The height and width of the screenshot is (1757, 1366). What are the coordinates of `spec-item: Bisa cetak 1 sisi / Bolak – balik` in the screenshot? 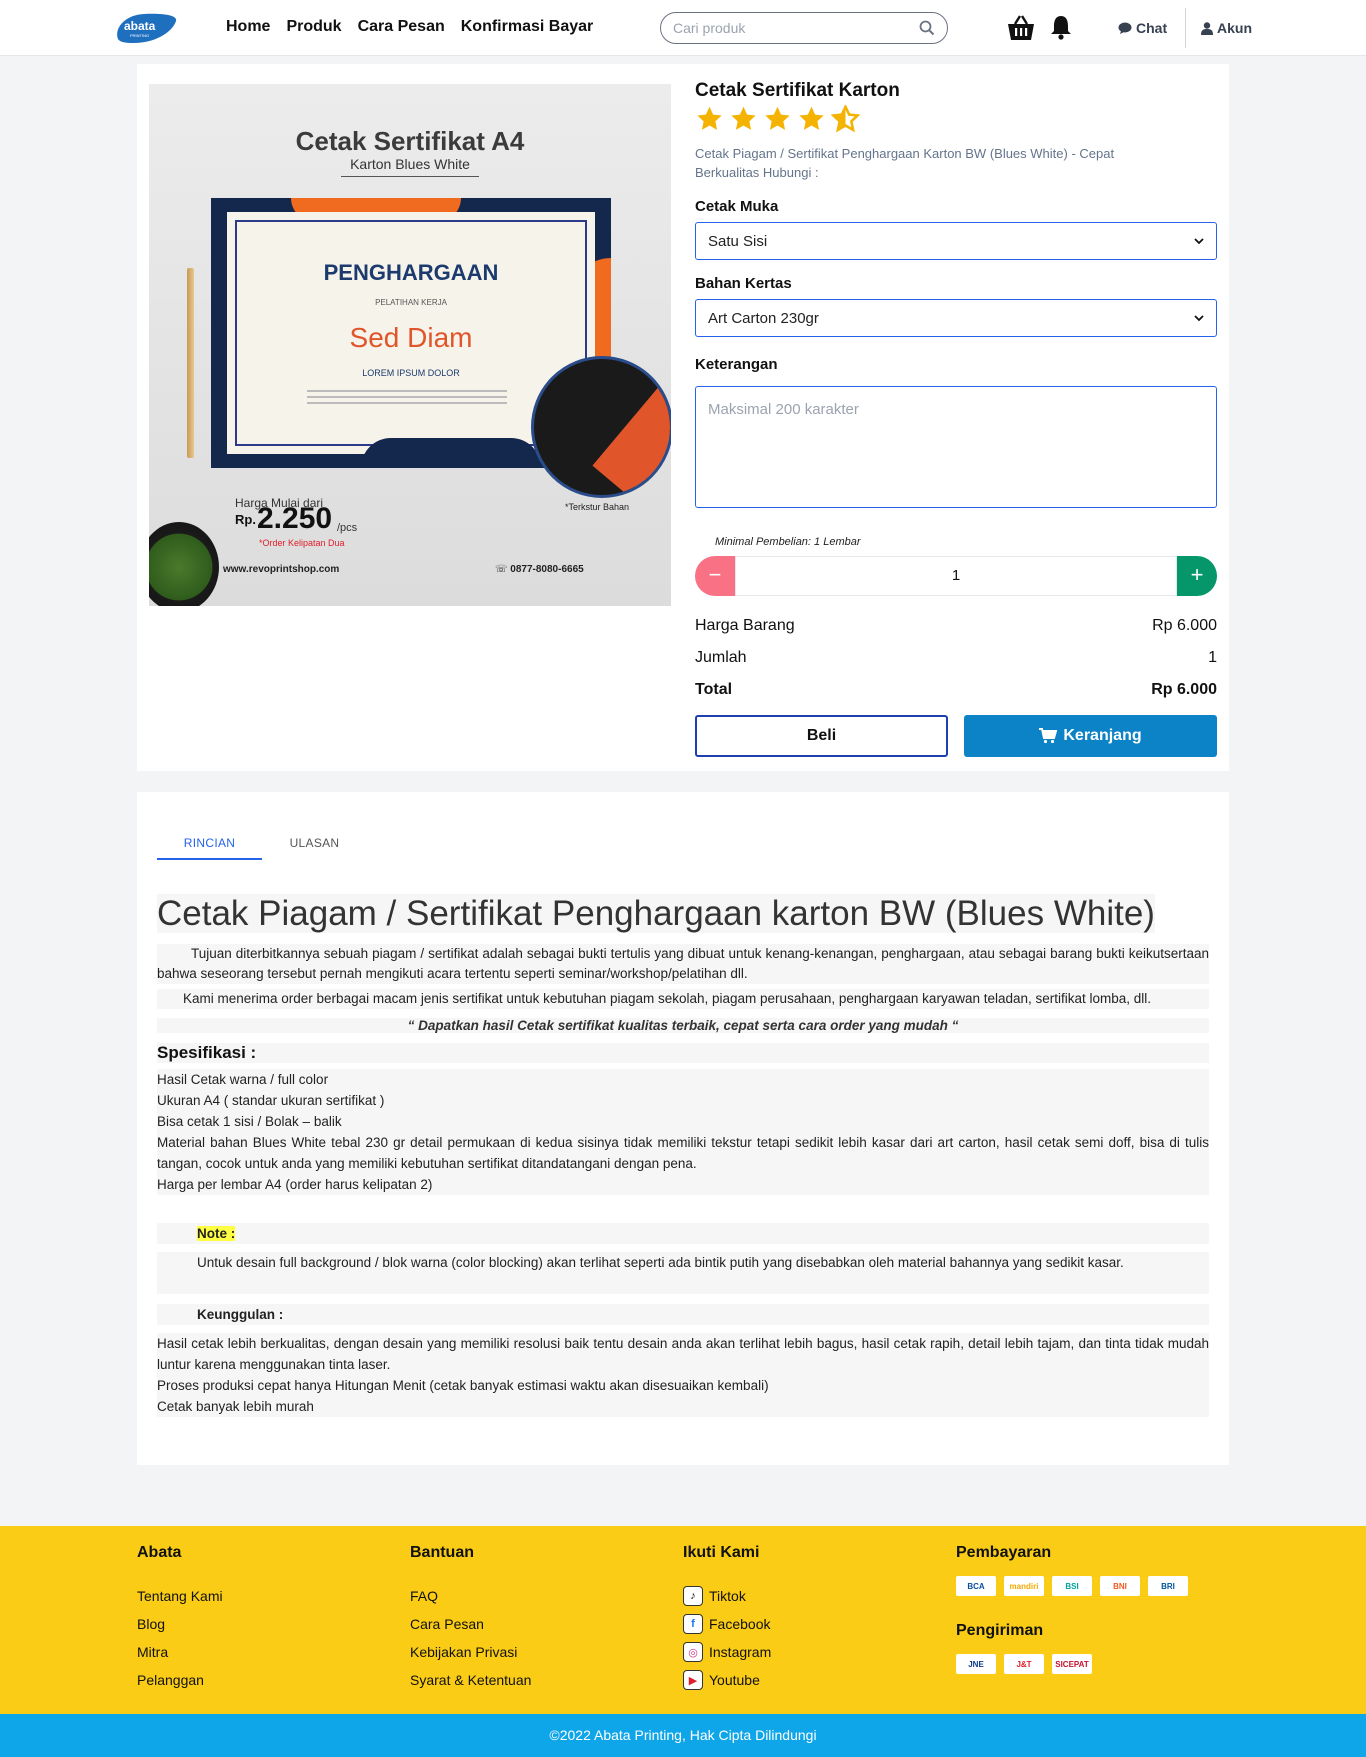 It's located at (249, 1121).